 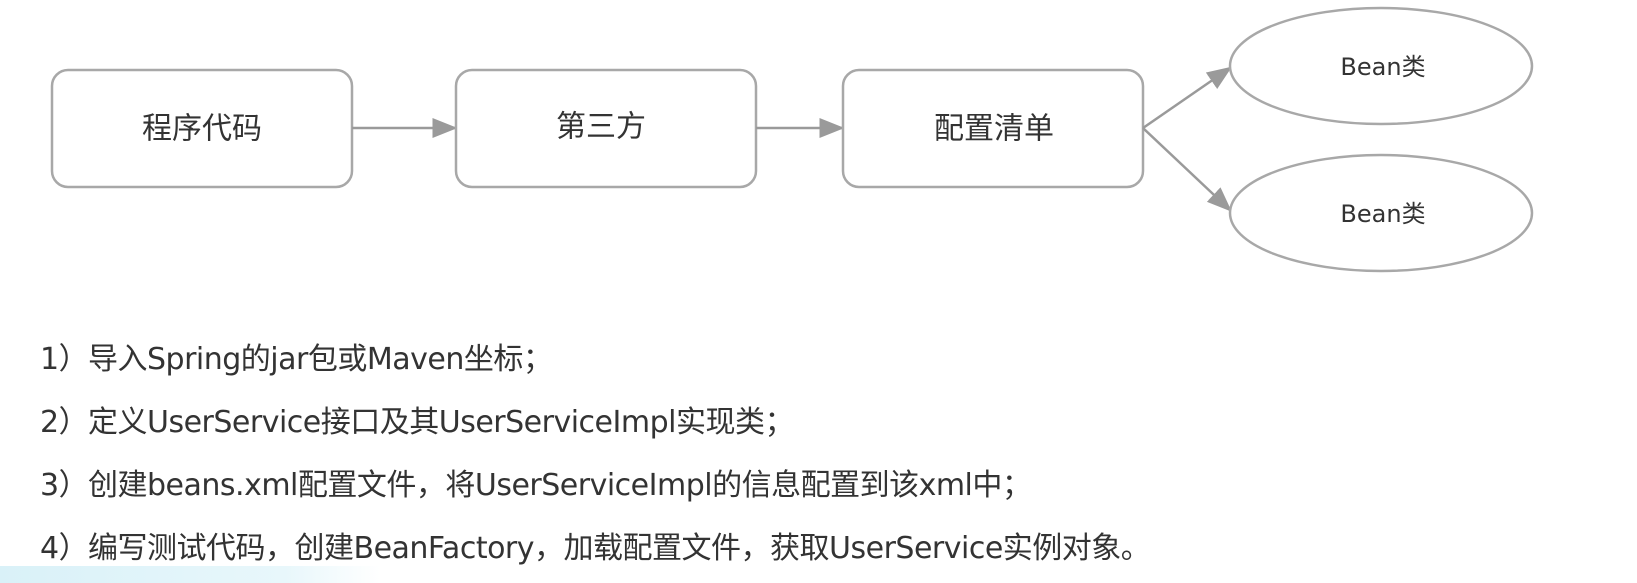 I want to click on ellipse-label-bean-bottom: Bean类, so click(x=1382, y=214).